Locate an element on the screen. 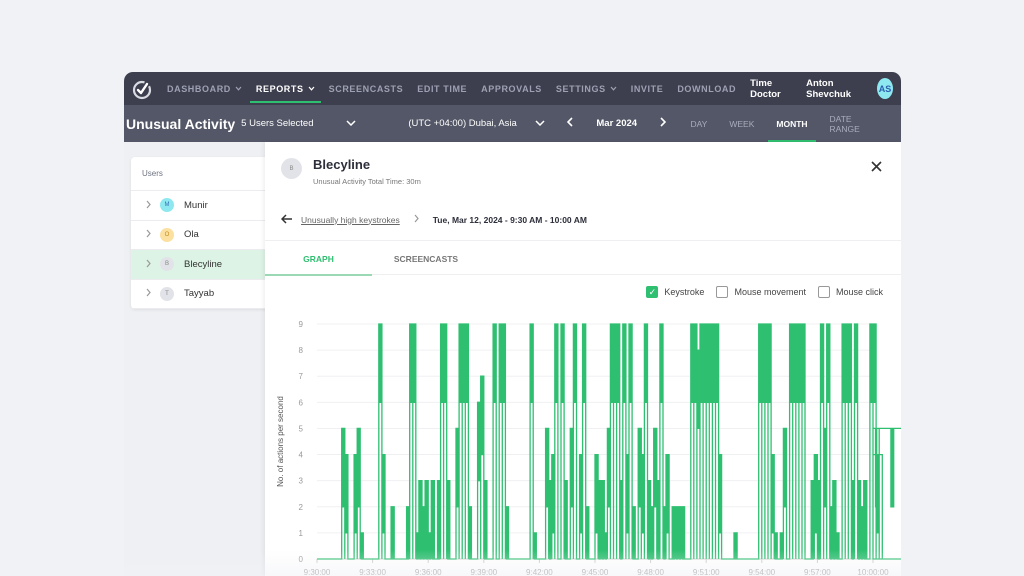  series-toggles: ✓ Keystroke Mouse movement Mouse click is located at coordinates (758, 292).